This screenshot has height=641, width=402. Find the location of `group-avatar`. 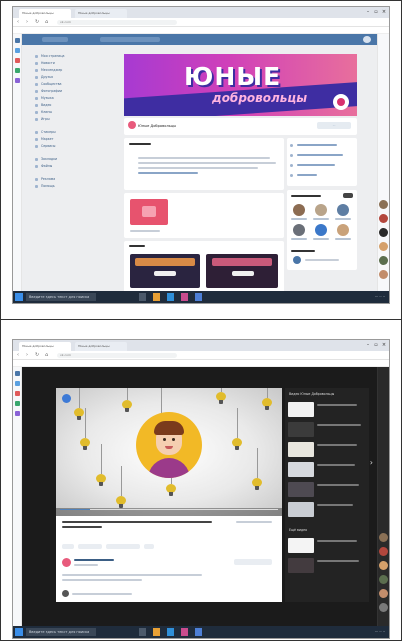

group-avatar is located at coordinates (132, 125).